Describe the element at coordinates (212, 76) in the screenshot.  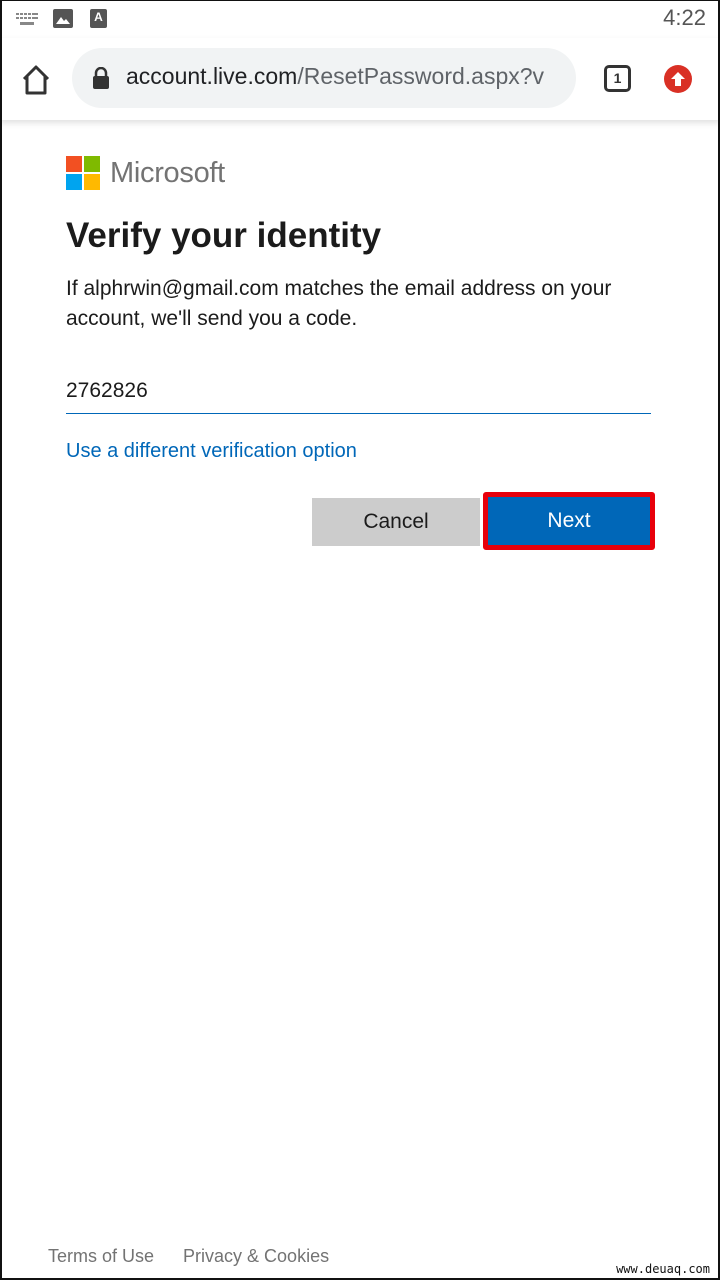
I see `url-host: account.live.com` at that location.